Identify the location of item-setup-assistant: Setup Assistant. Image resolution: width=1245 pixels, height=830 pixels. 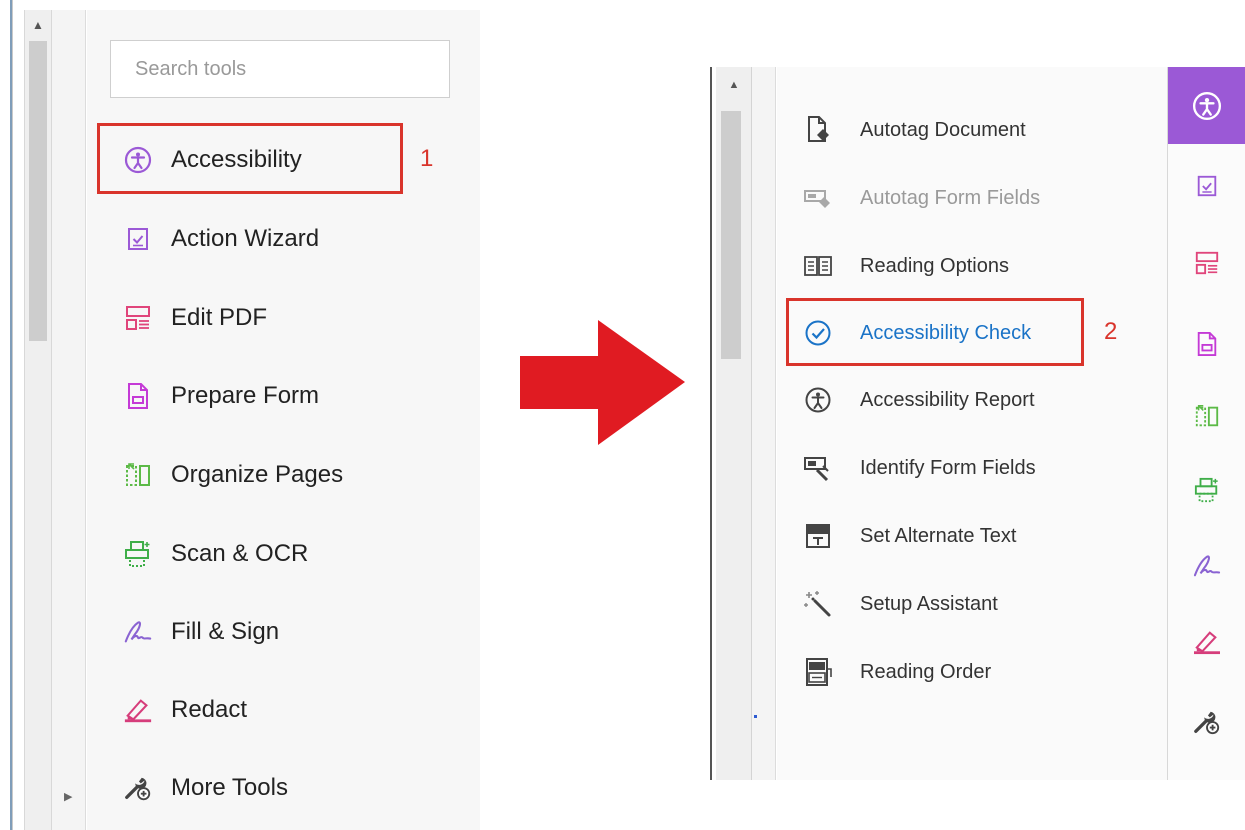
(900, 604).